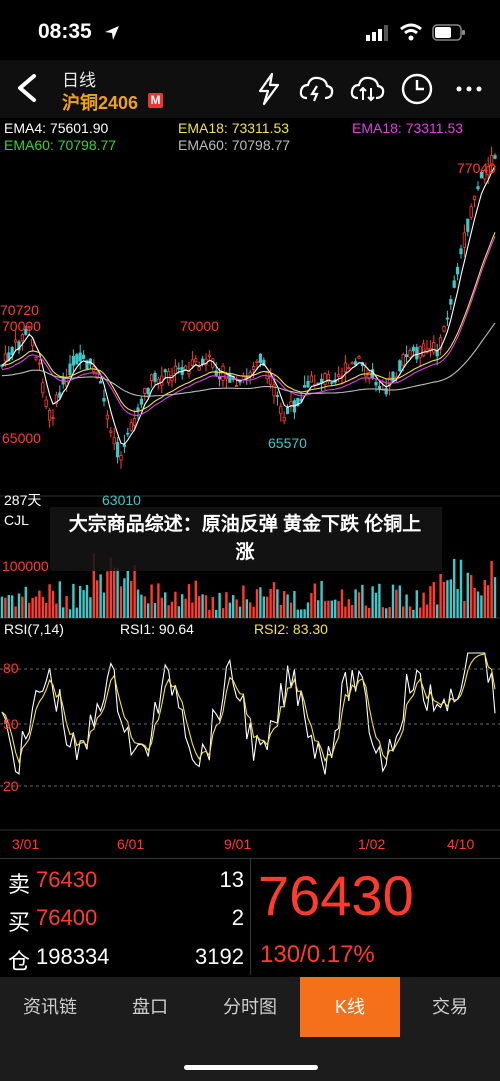 The image size is (500, 1081). What do you see at coordinates (23, 500) in the screenshot?
I see `days-label: 287天` at bounding box center [23, 500].